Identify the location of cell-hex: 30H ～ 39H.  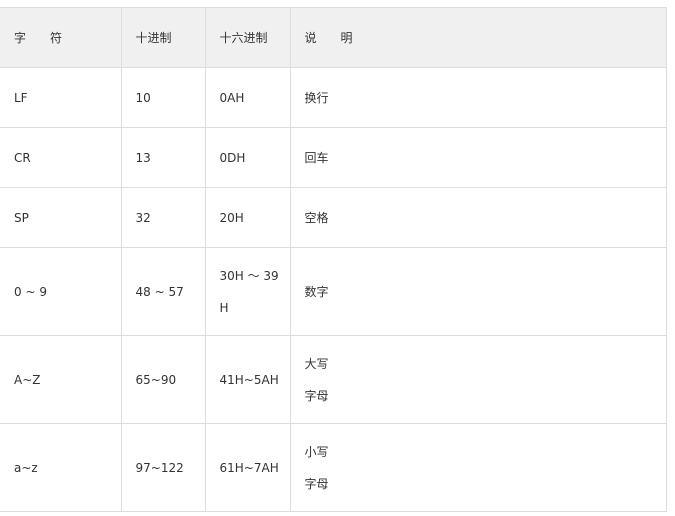
(247, 291).